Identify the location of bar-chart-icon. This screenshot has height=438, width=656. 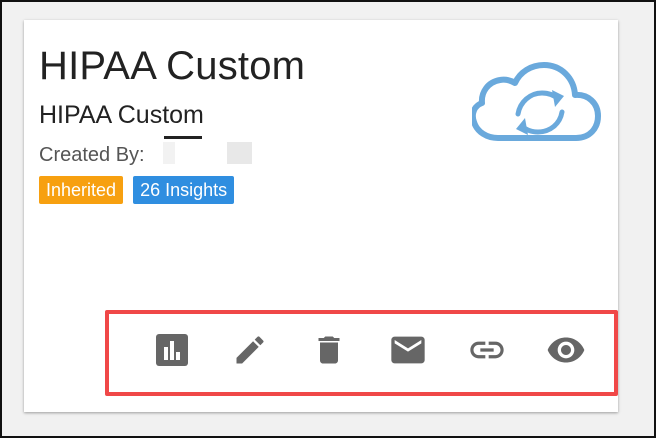
(172, 350).